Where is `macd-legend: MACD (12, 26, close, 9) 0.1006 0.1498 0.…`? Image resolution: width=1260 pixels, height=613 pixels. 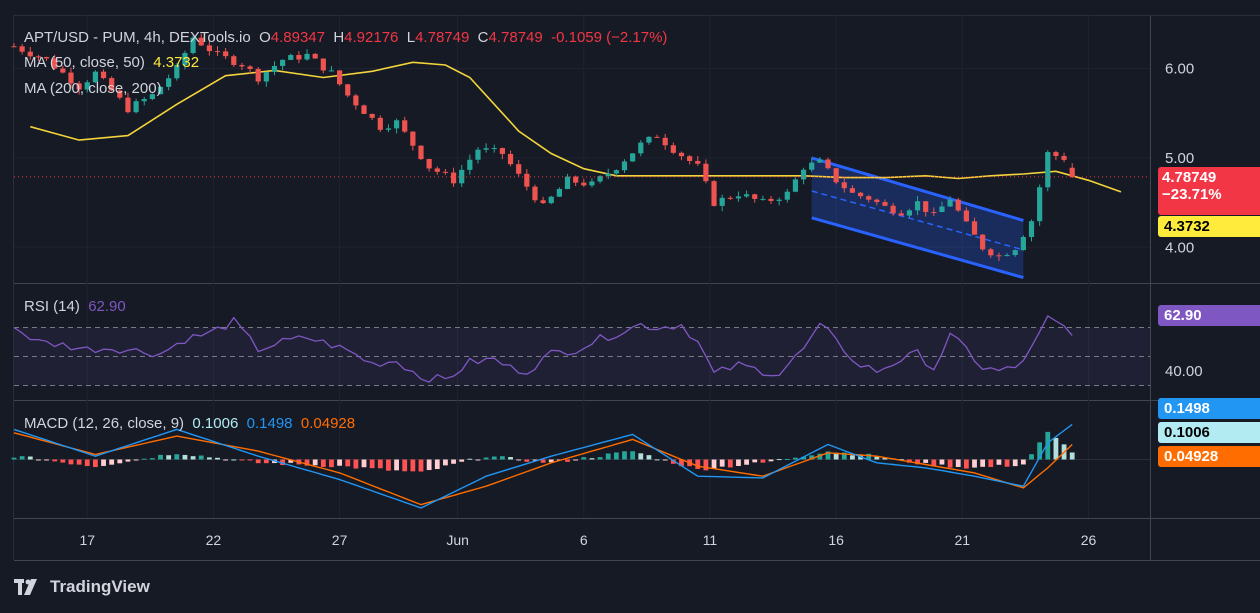
macd-legend: MACD (12, 26, close, 9) 0.1006 0.1498 0.… is located at coordinates (189, 423).